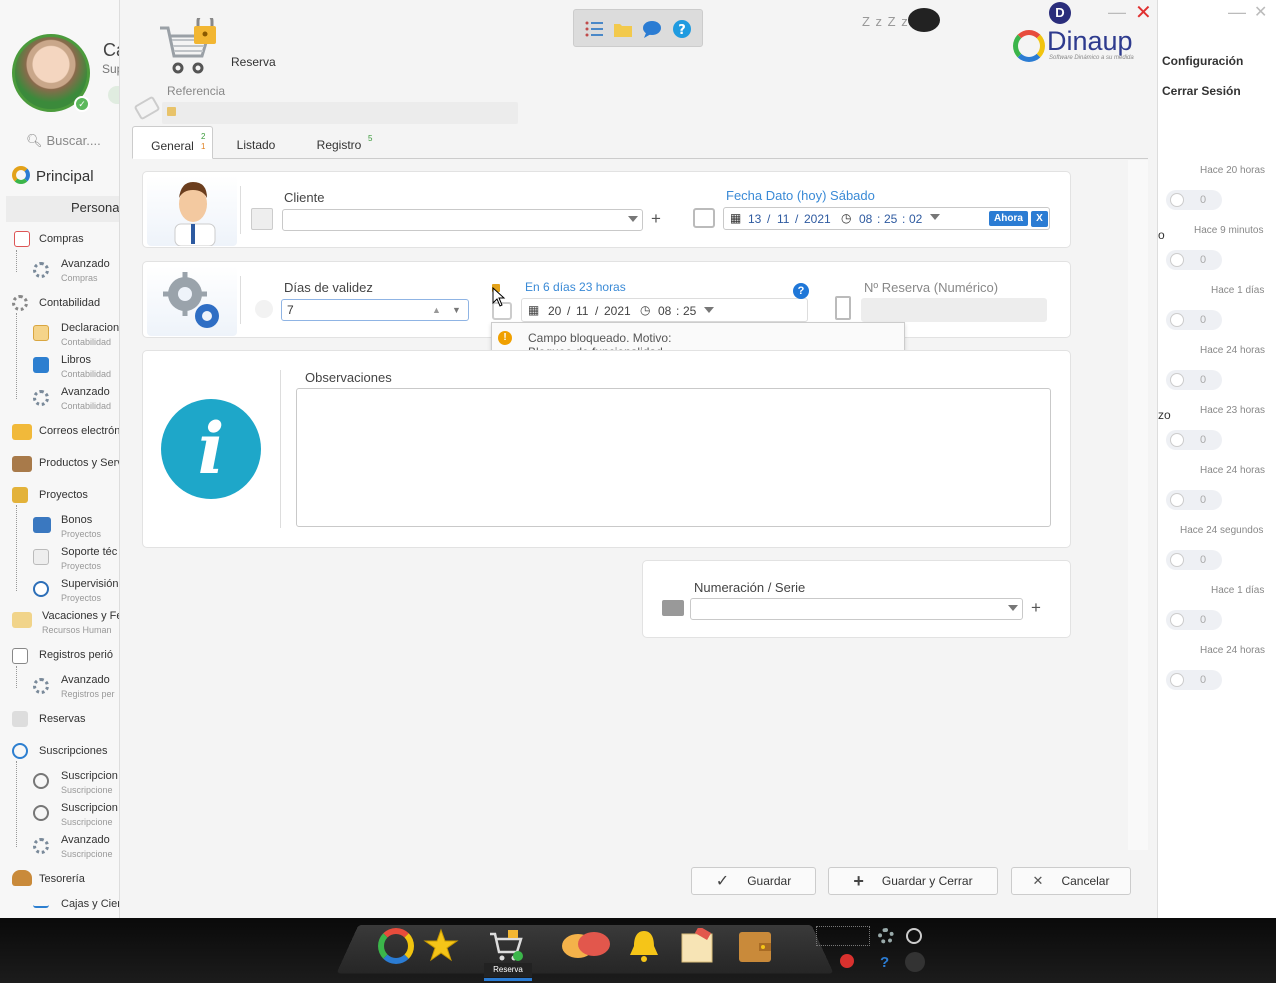 The width and height of the screenshot is (1276, 983). What do you see at coordinates (61, 239) in the screenshot?
I see `sidebar-item-compras: Compras` at bounding box center [61, 239].